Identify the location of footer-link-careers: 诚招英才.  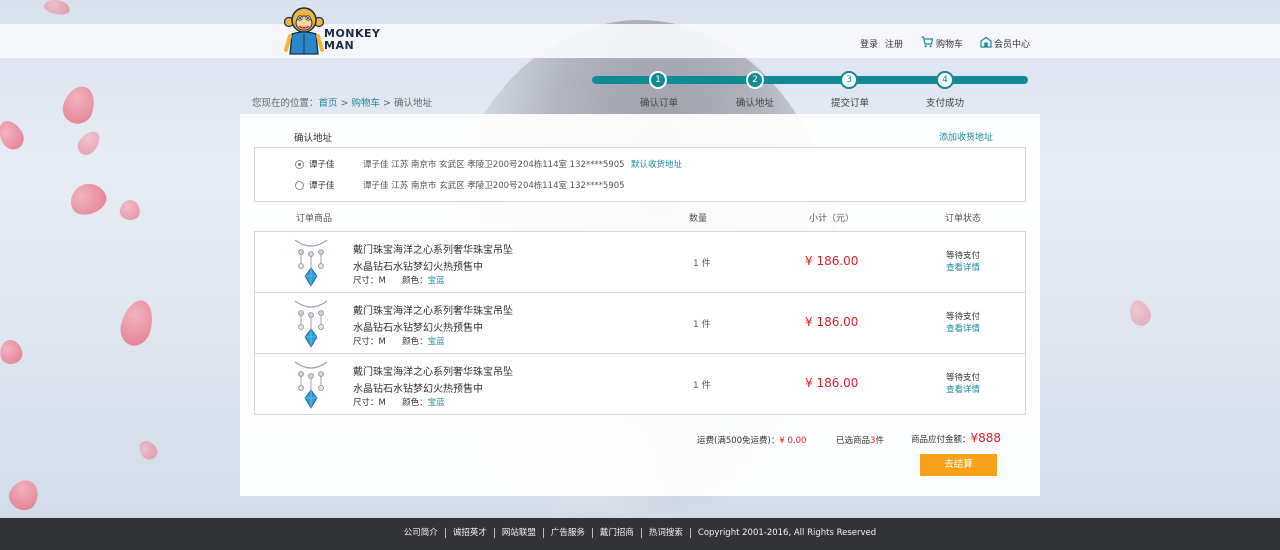
(470, 533).